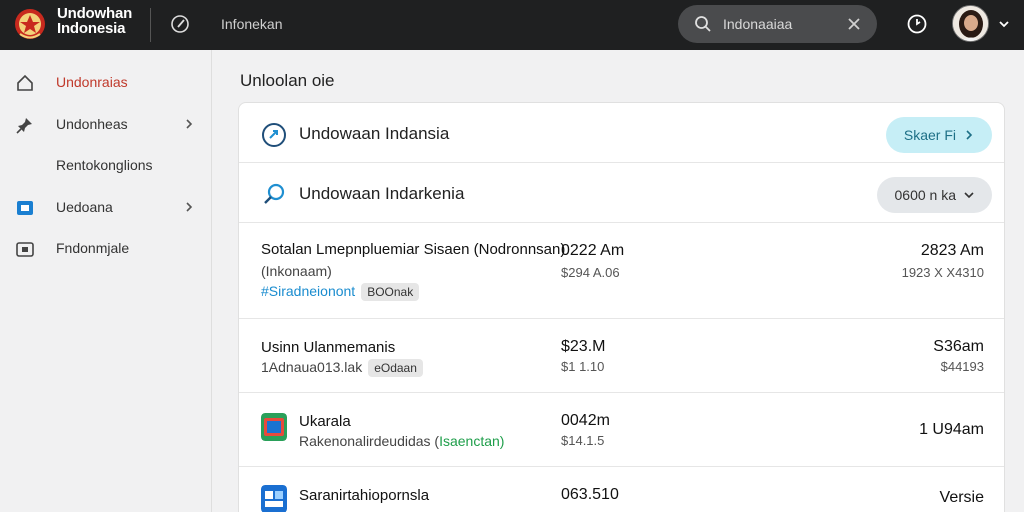 This screenshot has height=512, width=1024. I want to click on row-subtitle-text: Rakenonalirdeudidas (, so click(369, 441).